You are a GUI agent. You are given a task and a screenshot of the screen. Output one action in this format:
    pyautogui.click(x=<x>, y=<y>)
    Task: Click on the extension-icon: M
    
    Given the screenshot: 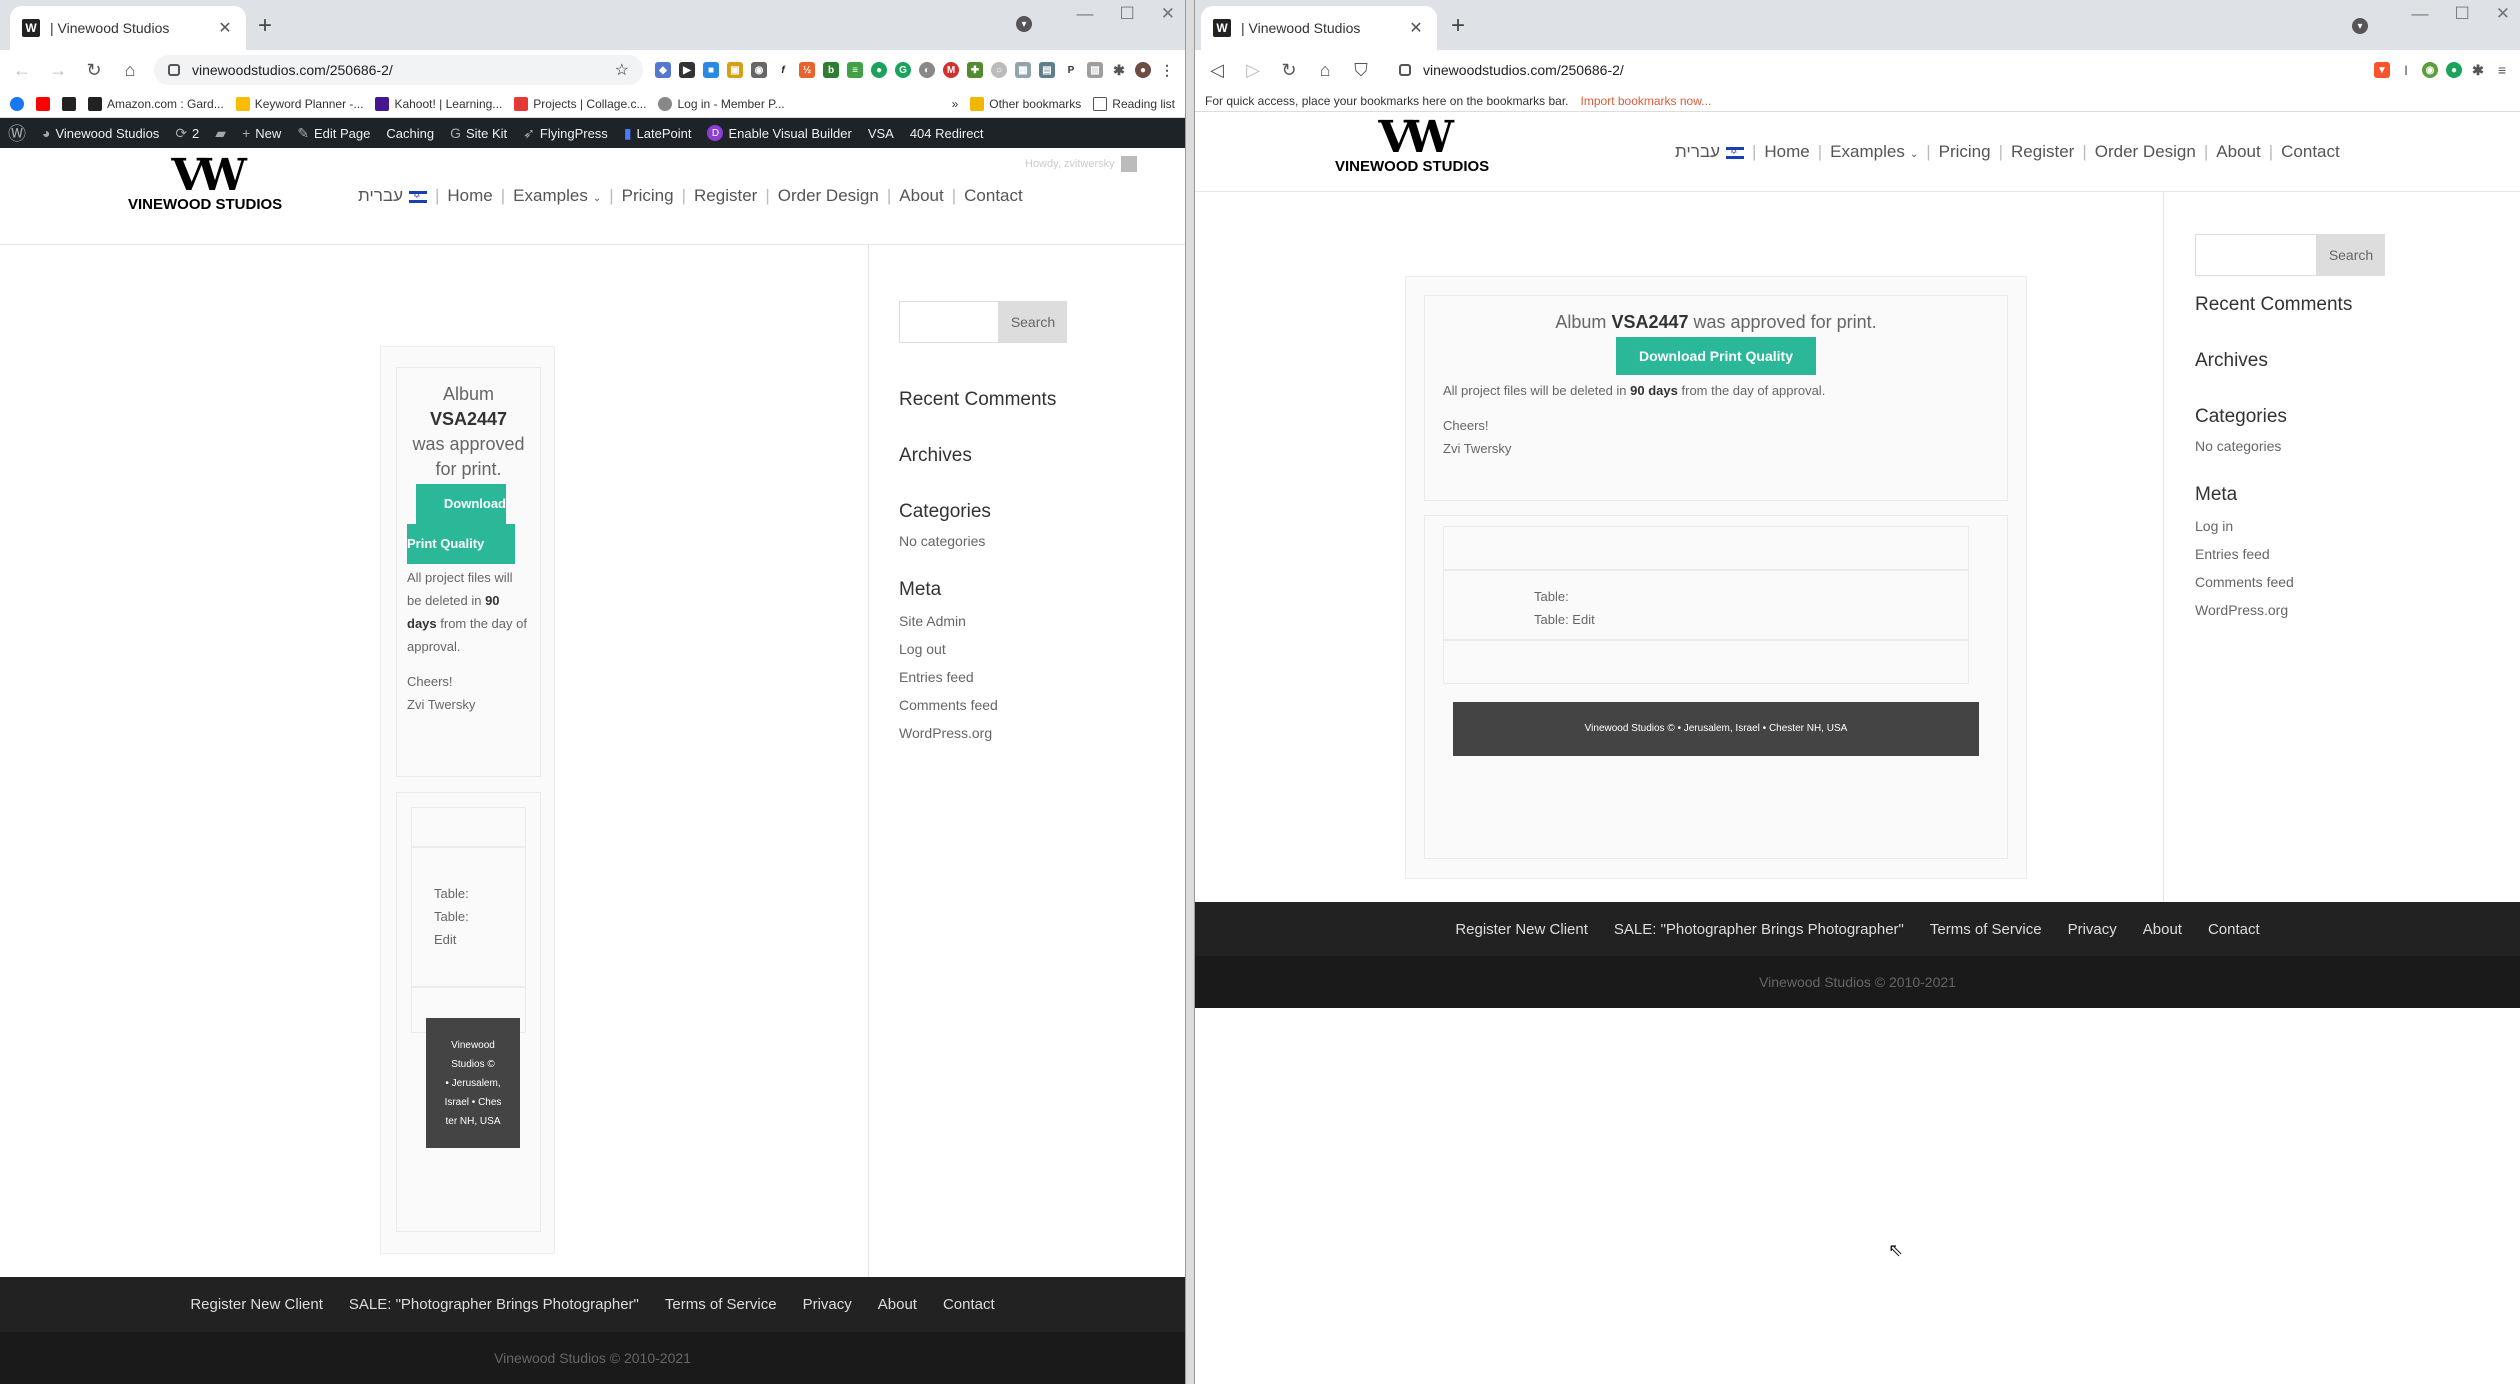 What is the action you would take?
    pyautogui.click(x=951, y=70)
    